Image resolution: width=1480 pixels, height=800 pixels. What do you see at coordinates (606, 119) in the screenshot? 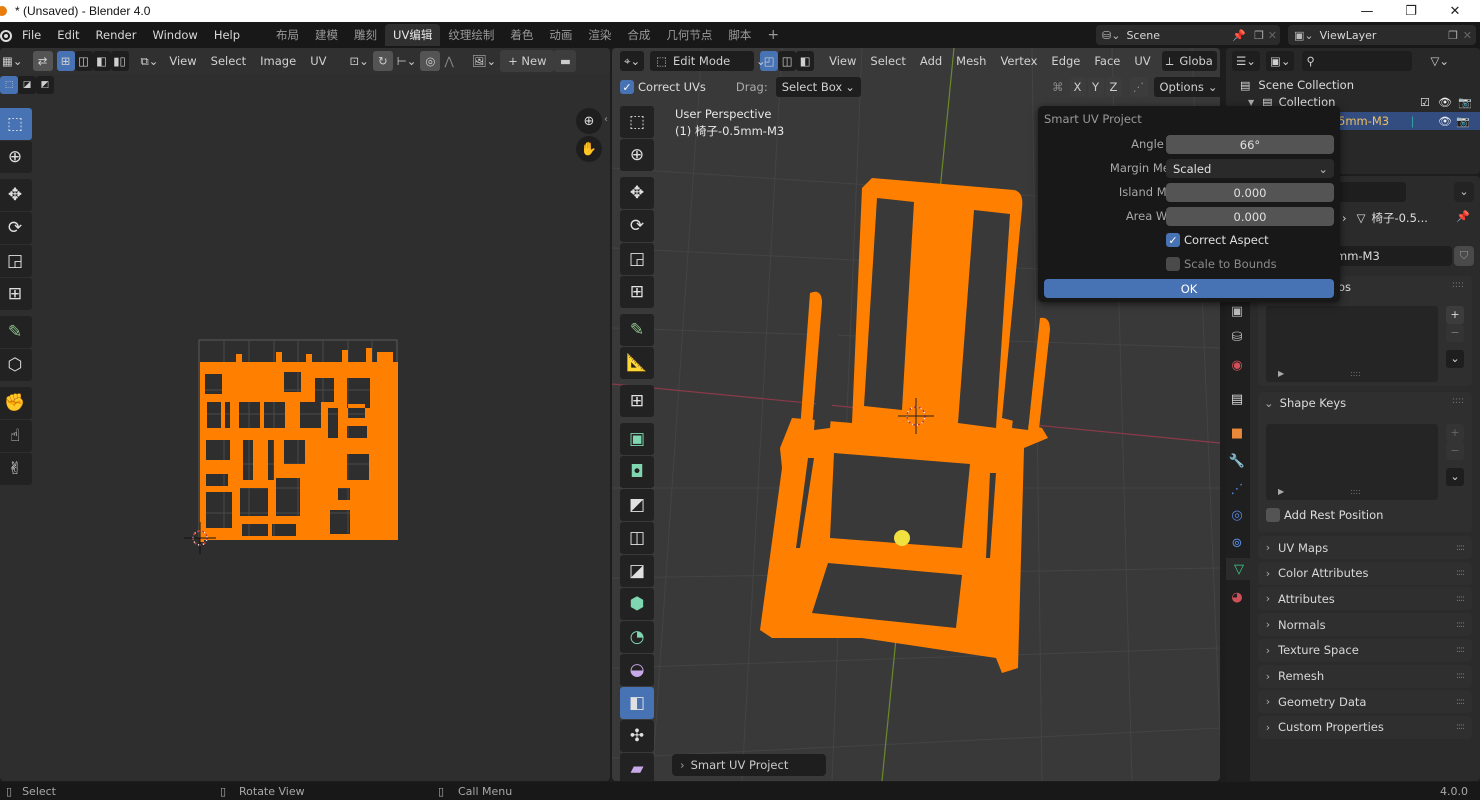
I see `toggle-sidebar-icon: ‹` at bounding box center [606, 119].